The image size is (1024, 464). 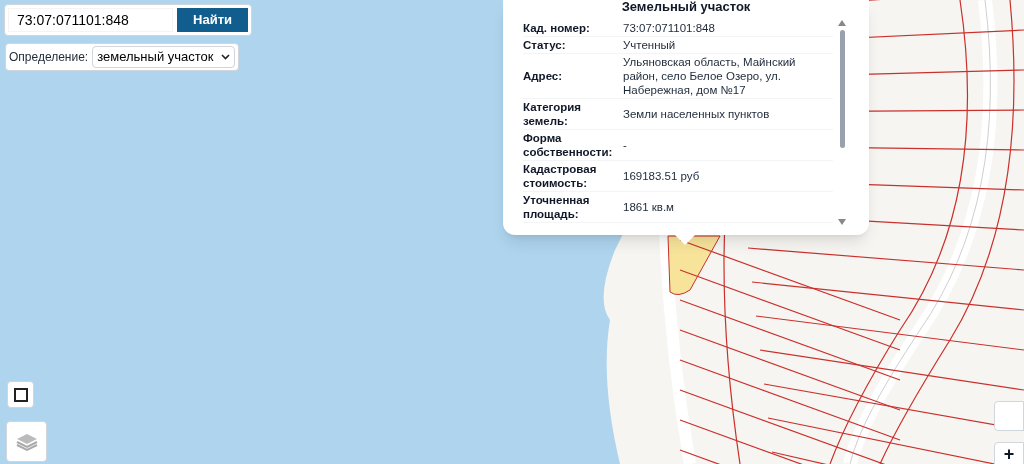 What do you see at coordinates (226, 56) in the screenshot?
I see `chevron-icon` at bounding box center [226, 56].